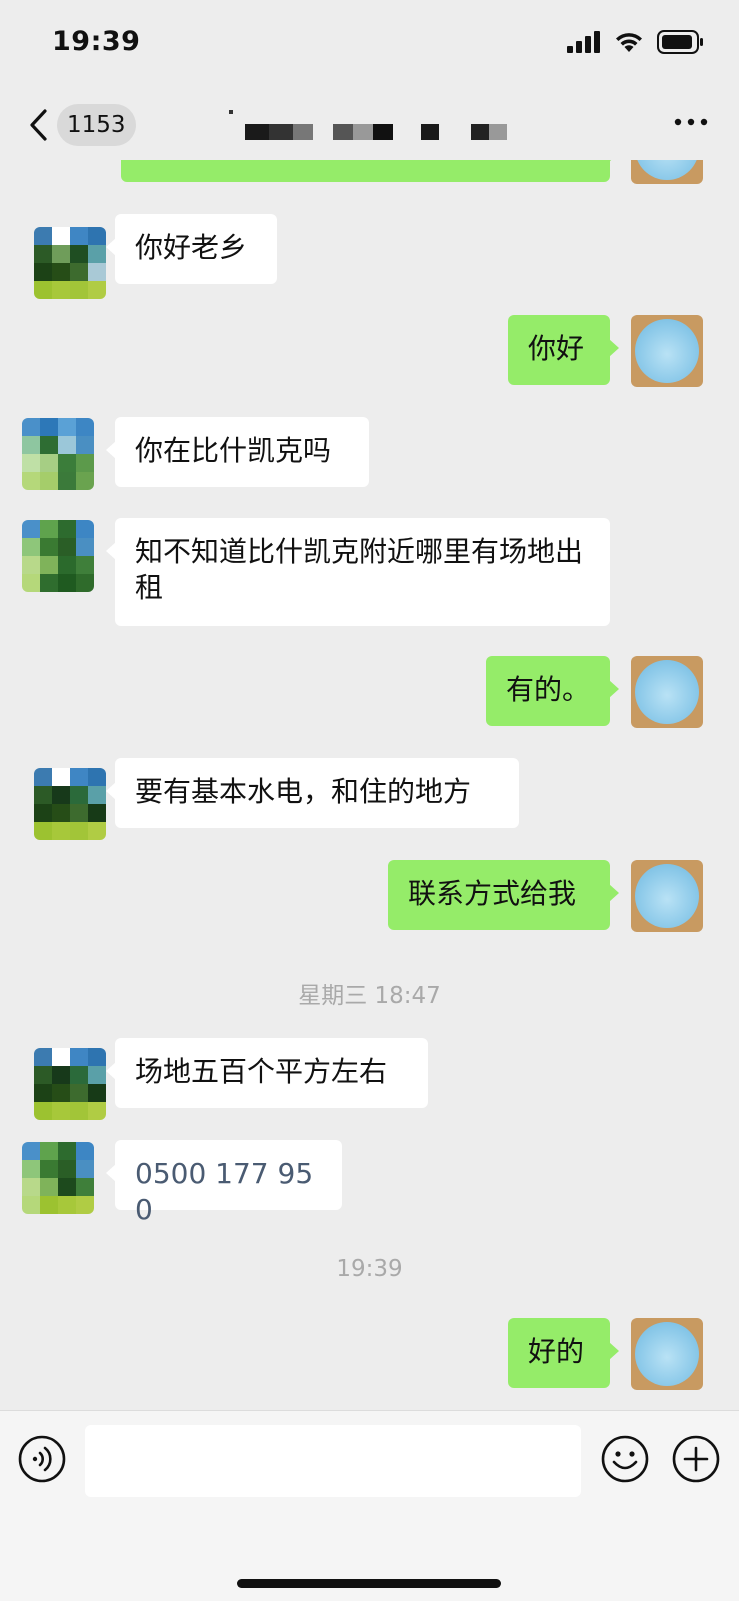  I want to click on message-bubble: 好的, so click(563, 1353).